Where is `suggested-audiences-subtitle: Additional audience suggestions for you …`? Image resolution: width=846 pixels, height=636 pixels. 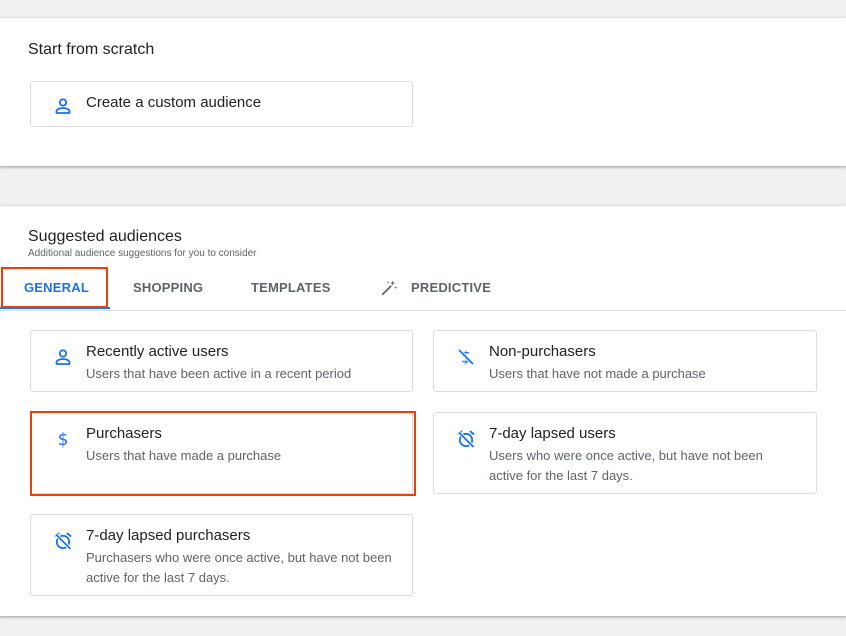
suggested-audiences-subtitle: Additional audience suggestions for you … is located at coordinates (142, 253).